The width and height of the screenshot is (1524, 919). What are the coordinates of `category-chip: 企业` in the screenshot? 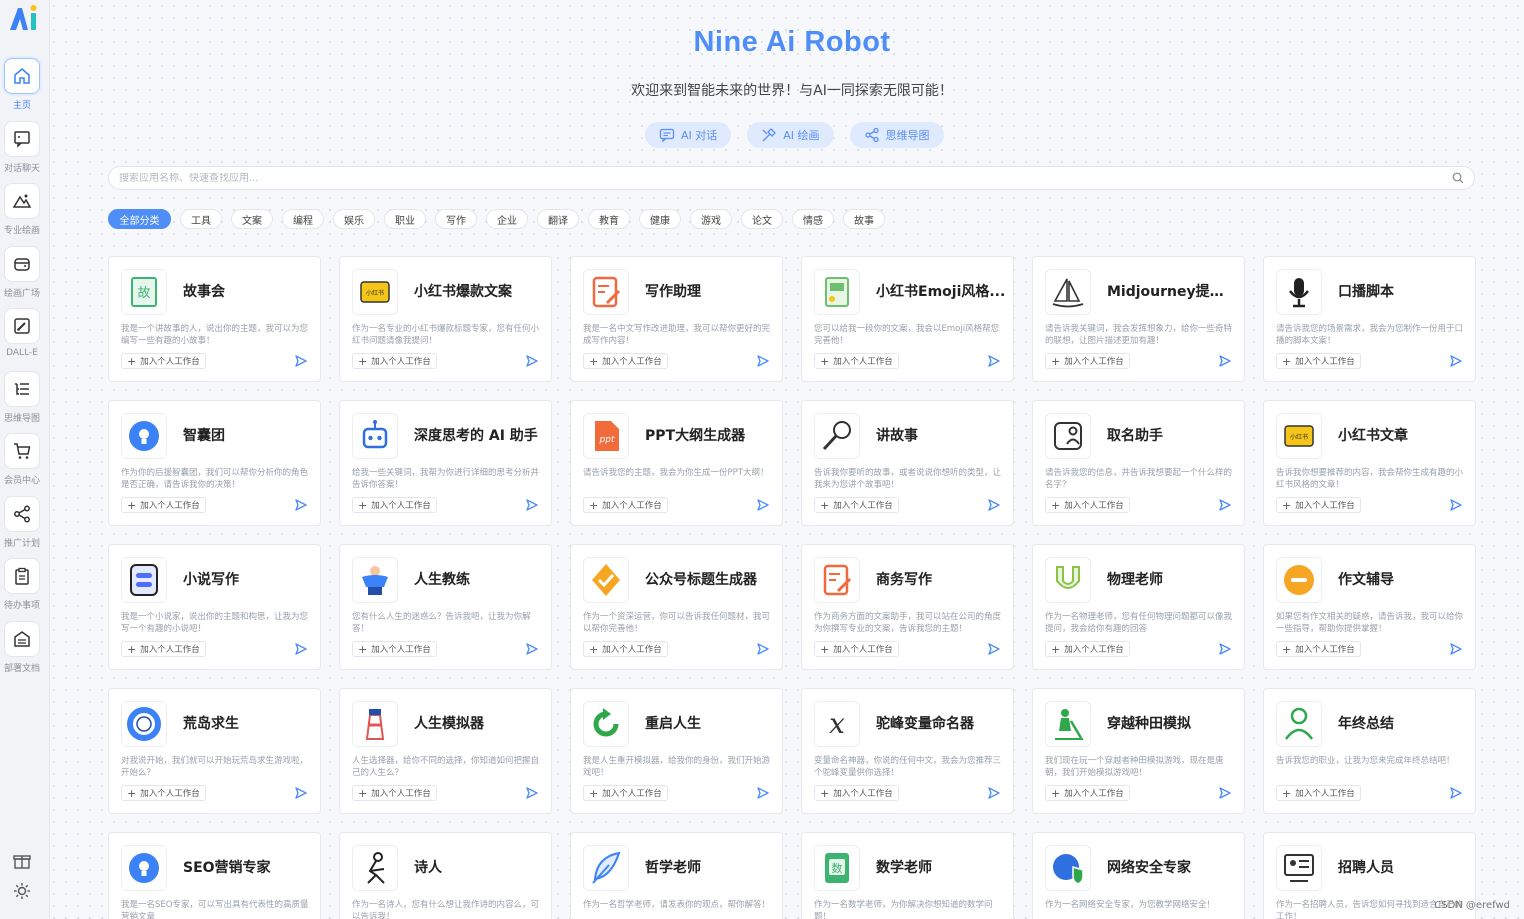 It's located at (507, 219).